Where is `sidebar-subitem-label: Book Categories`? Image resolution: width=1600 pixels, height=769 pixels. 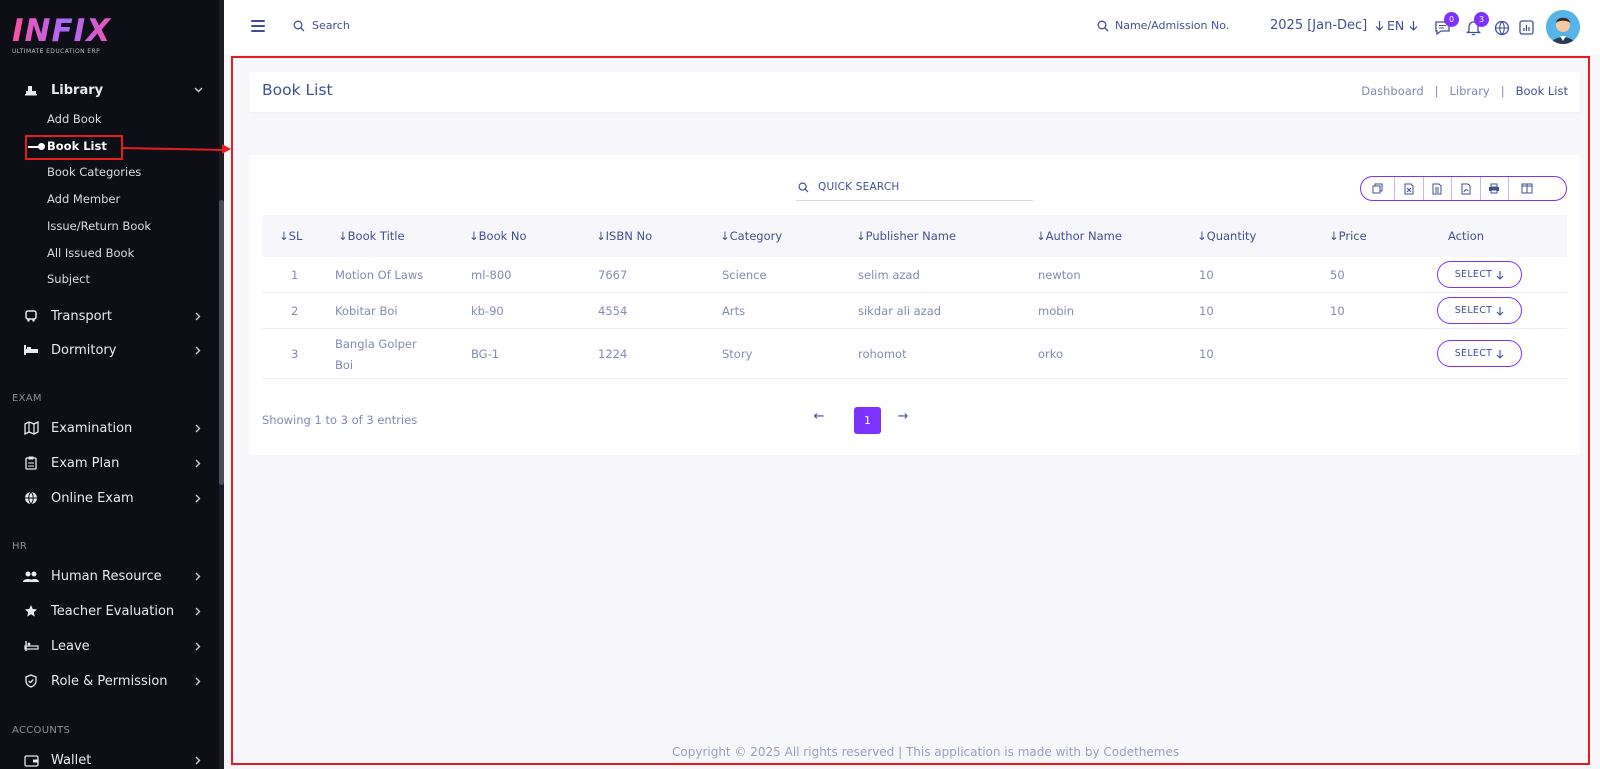
sidebar-subitem-label: Book Categories is located at coordinates (94, 172).